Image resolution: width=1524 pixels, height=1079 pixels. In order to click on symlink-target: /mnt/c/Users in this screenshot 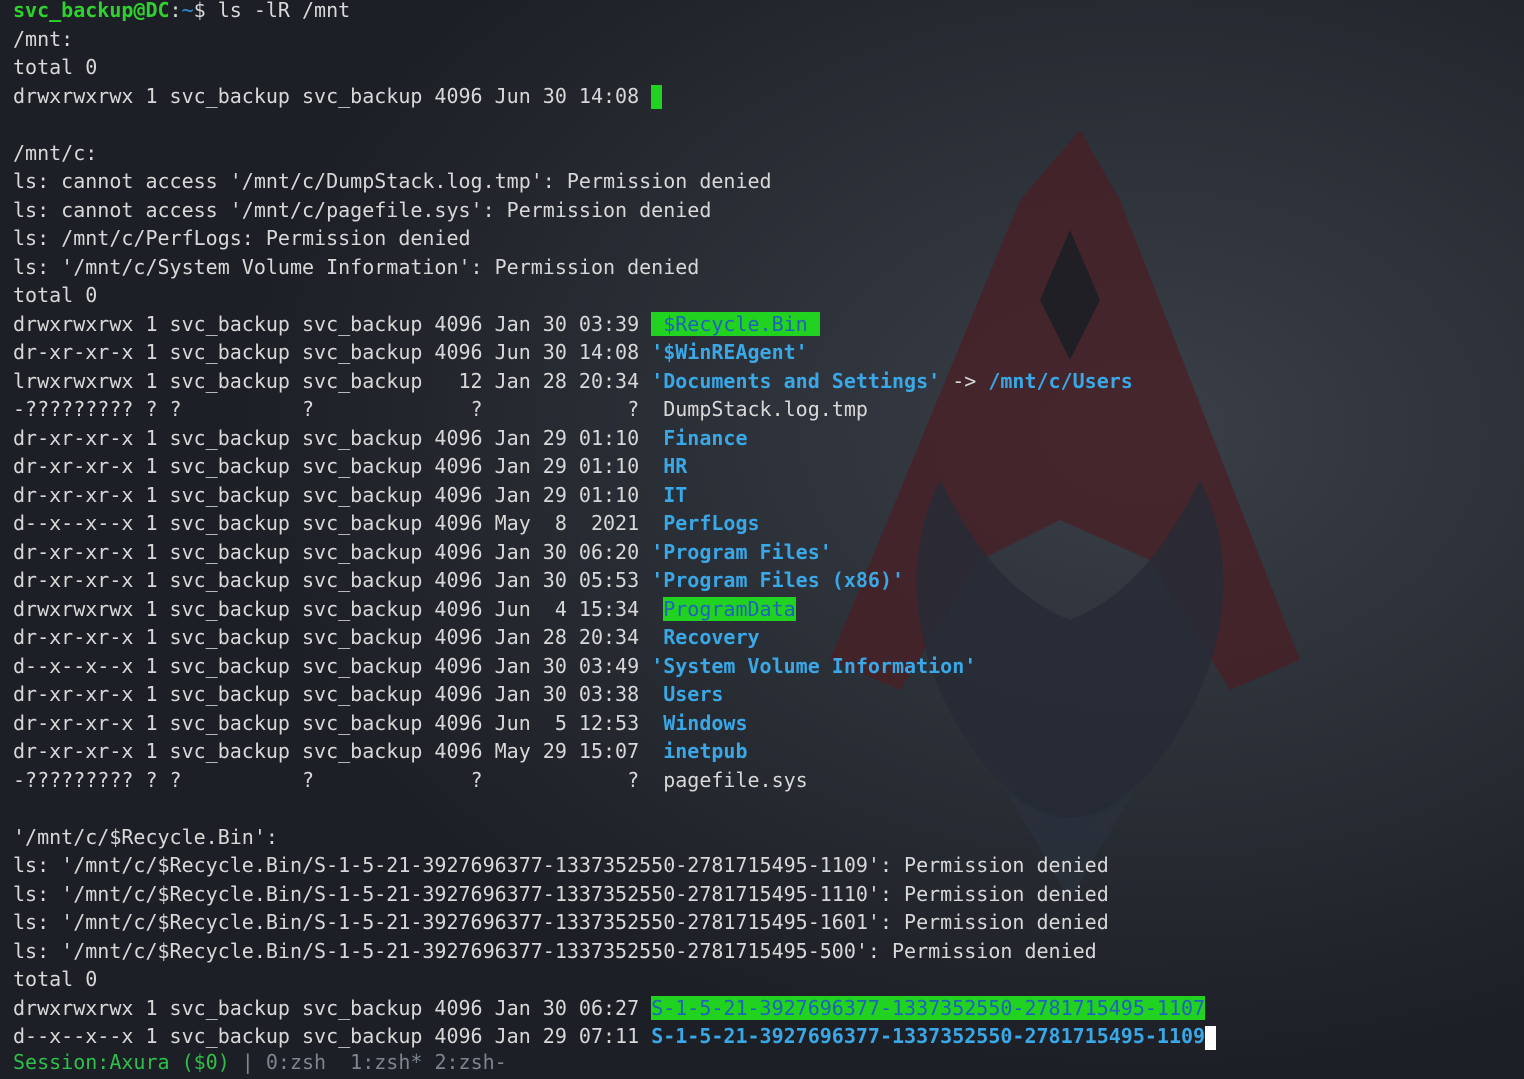, I will do `click(1060, 380)`.